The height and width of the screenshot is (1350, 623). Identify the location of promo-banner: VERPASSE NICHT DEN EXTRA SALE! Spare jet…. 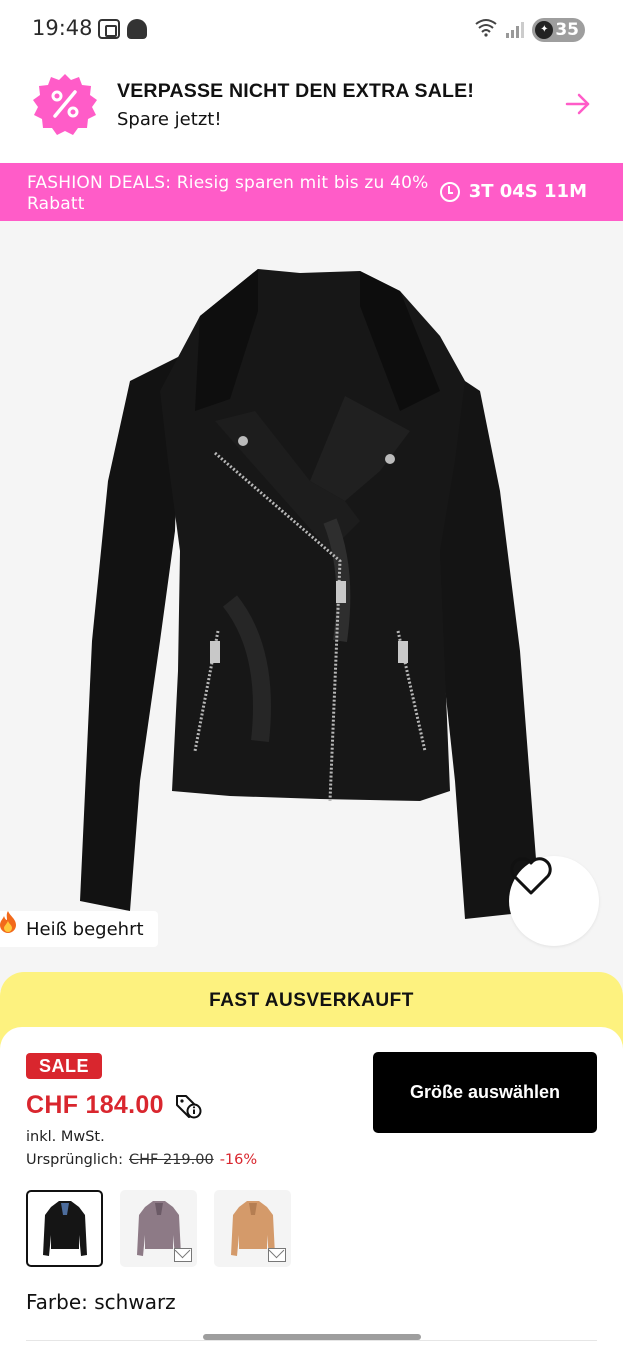
(311, 111).